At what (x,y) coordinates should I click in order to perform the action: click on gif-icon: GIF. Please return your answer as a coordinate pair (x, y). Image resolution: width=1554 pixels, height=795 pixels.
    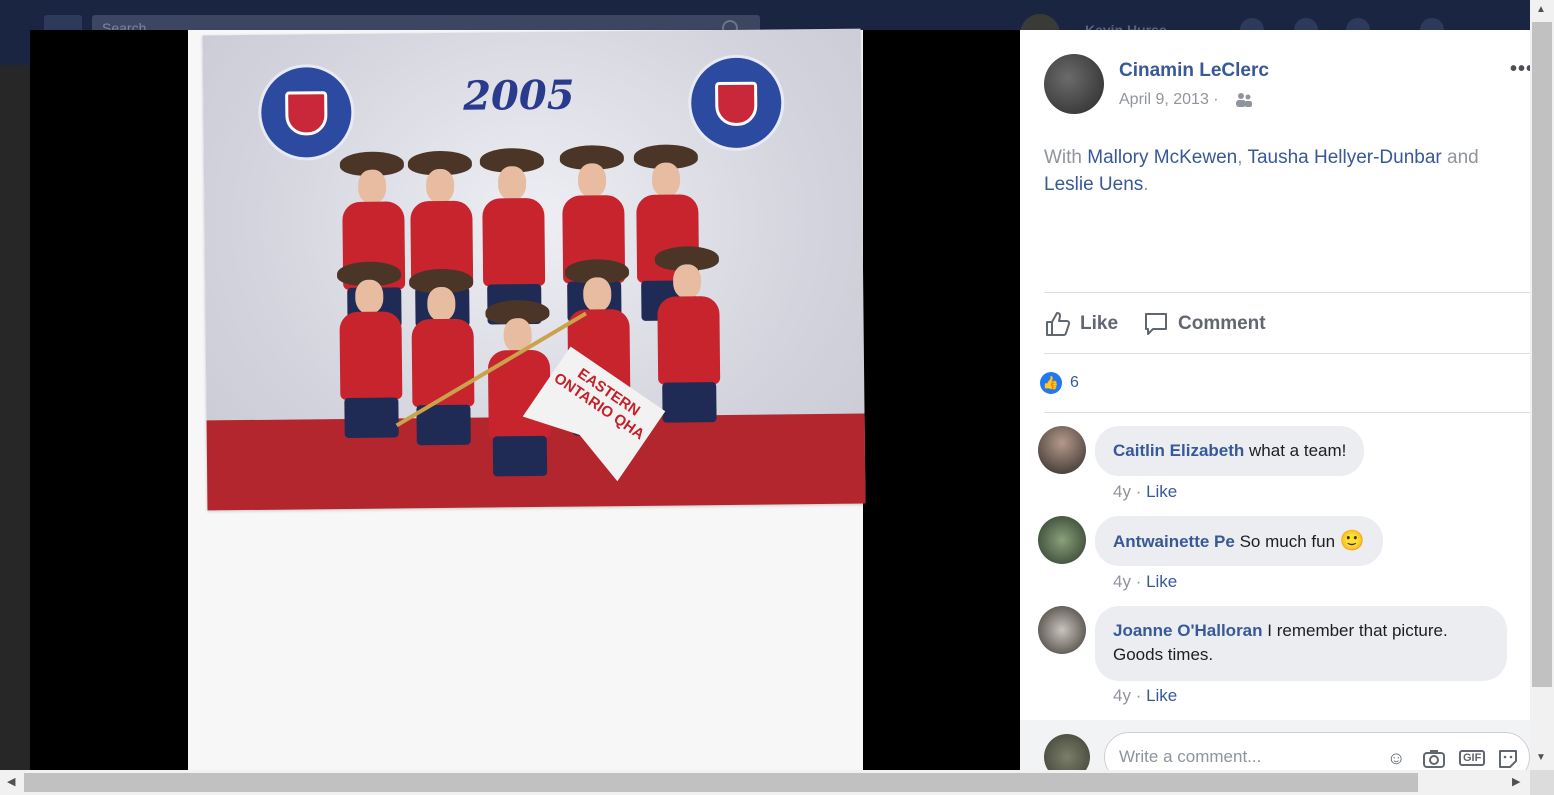
    Looking at the image, I should click on (1472, 758).